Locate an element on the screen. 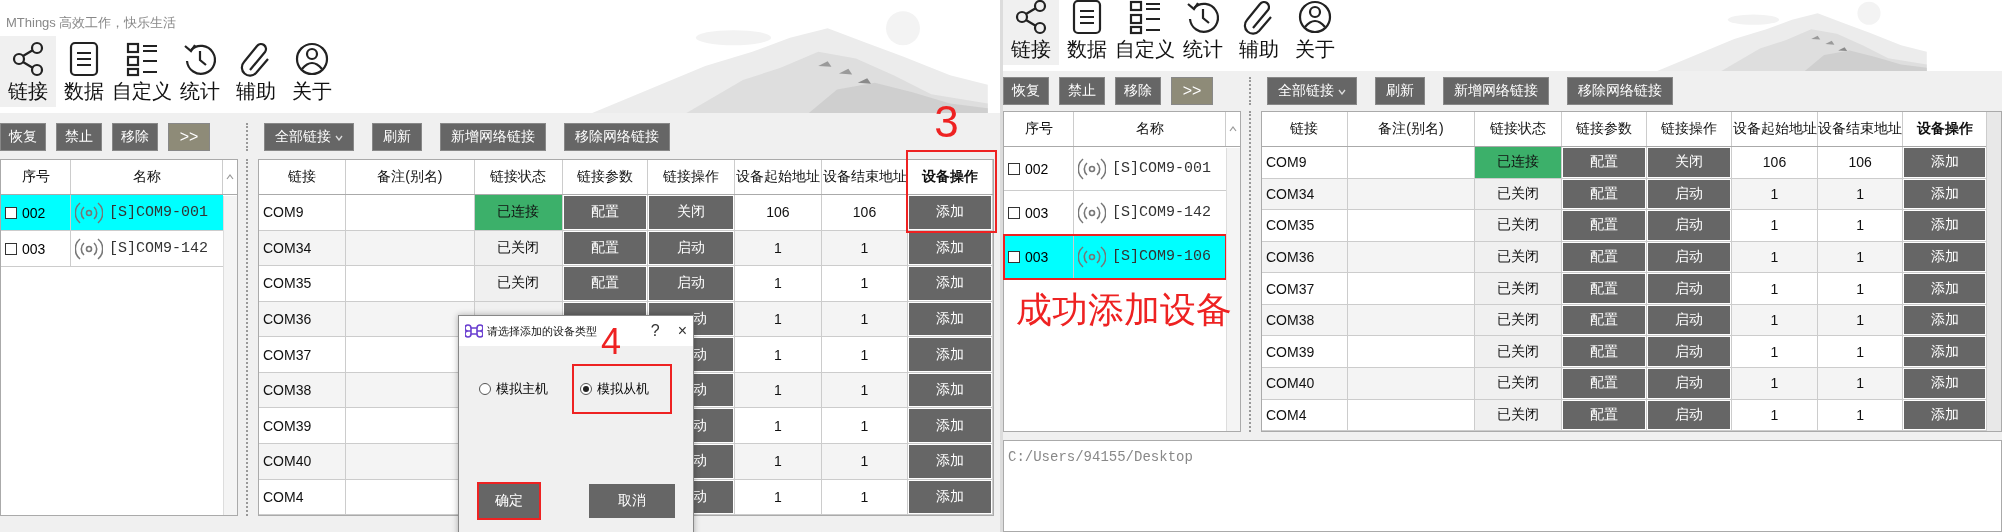 This screenshot has width=2002, height=532. app-title: MThings 高效工作，快乐生活 is located at coordinates (91, 23).